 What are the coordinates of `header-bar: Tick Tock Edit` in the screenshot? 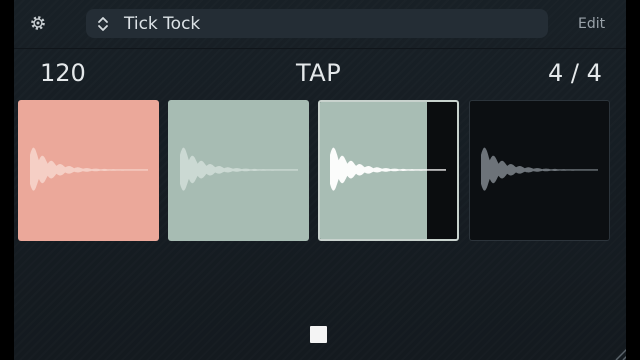 It's located at (320, 24).